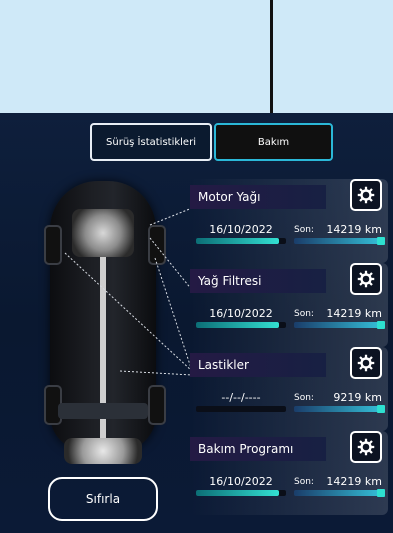 The width and height of the screenshot is (393, 533). What do you see at coordinates (103, 451) in the screenshot?
I see `rear-axle-icon` at bounding box center [103, 451].